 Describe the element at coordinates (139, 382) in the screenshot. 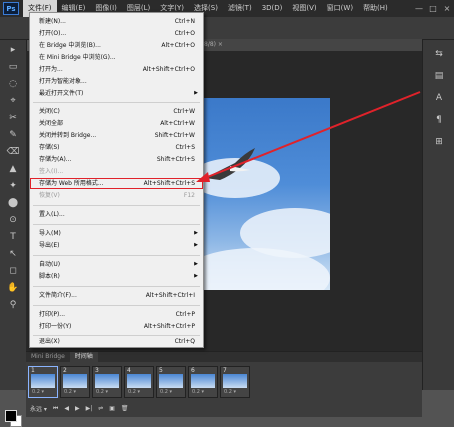

I see `animation-frame: 4 0.2 ▾` at that location.